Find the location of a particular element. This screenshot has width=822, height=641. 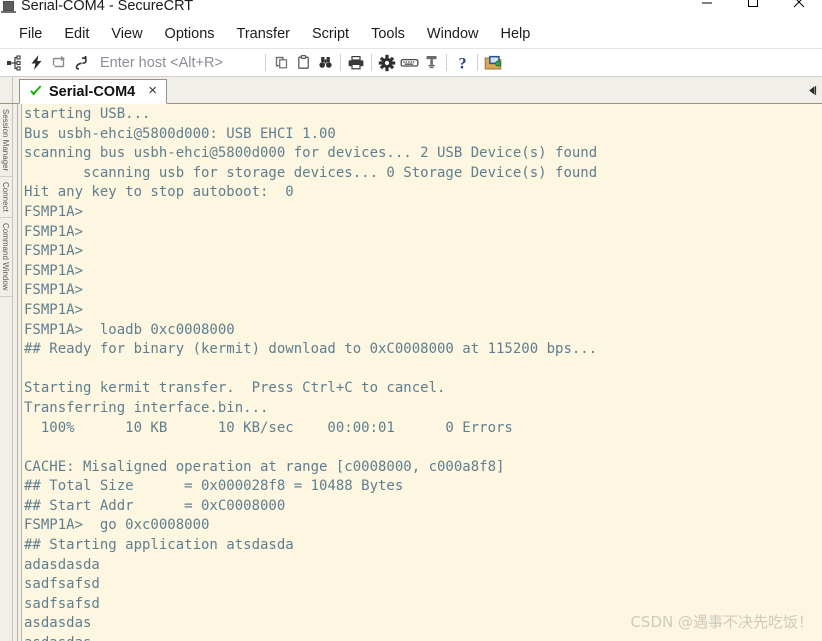

toolbar: Enter host <Alt+R> ? is located at coordinates (411, 63).